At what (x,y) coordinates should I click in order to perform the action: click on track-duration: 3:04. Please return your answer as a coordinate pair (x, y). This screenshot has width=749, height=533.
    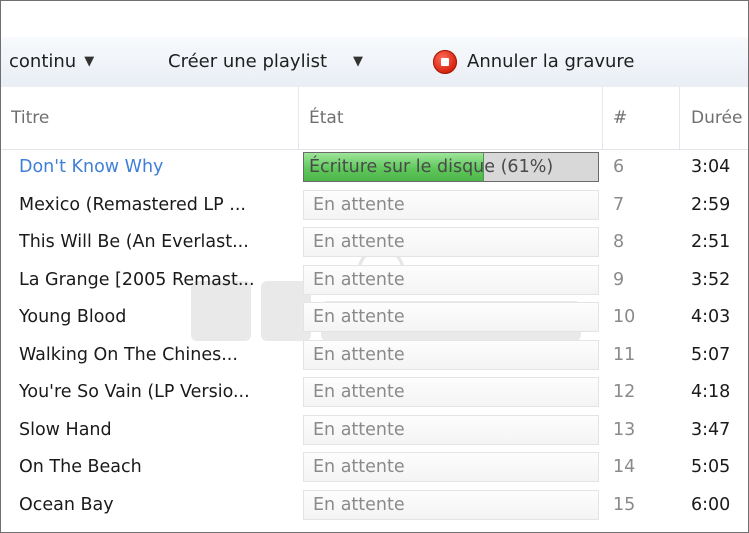
    Looking at the image, I should click on (711, 167).